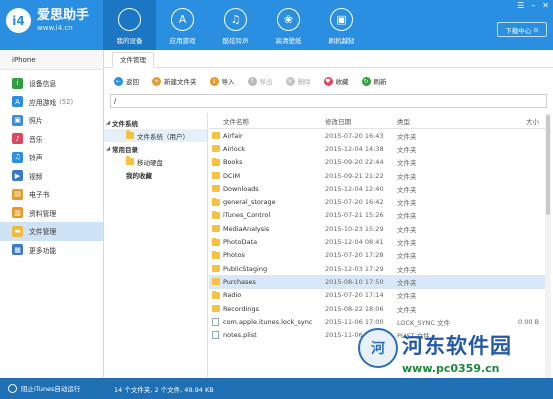 The height and width of the screenshot is (399, 553). I want to click on sidebar-item: ▥ 资料管理, so click(51, 213).